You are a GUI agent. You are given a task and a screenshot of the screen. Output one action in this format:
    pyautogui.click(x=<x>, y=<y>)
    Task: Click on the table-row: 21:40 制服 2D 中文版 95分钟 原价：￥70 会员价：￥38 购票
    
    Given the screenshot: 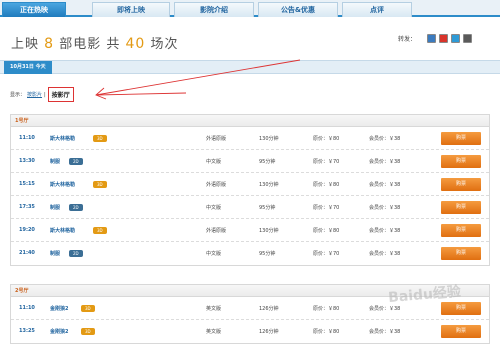 What is the action you would take?
    pyautogui.click(x=250, y=253)
    